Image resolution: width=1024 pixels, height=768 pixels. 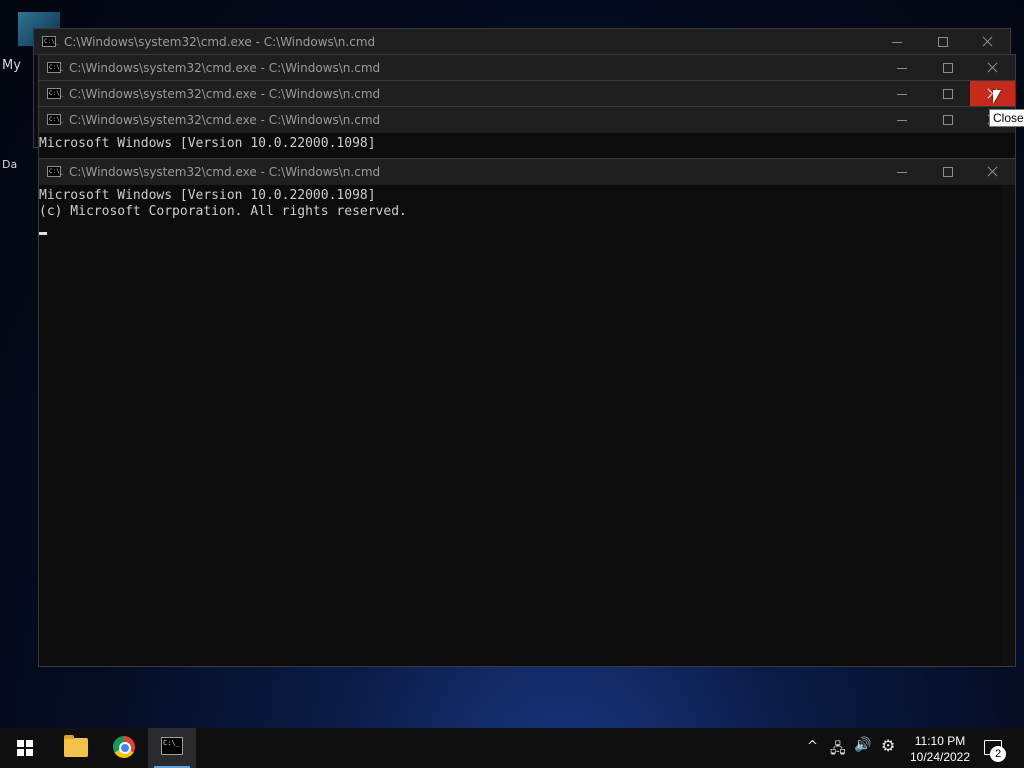 I want to click on windows-logo-icon, so click(x=25, y=748).